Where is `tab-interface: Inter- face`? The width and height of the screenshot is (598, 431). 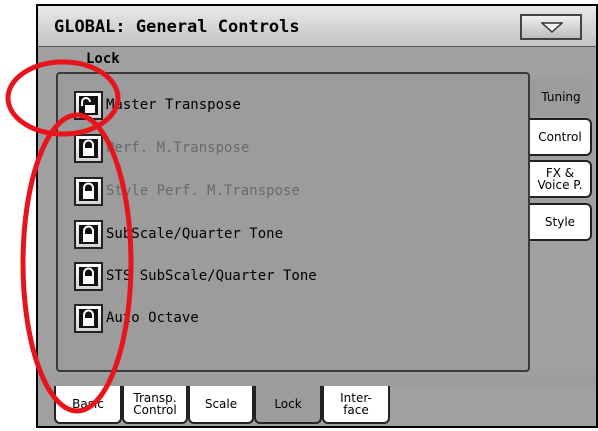 tab-interface: Inter- face is located at coordinates (356, 405).